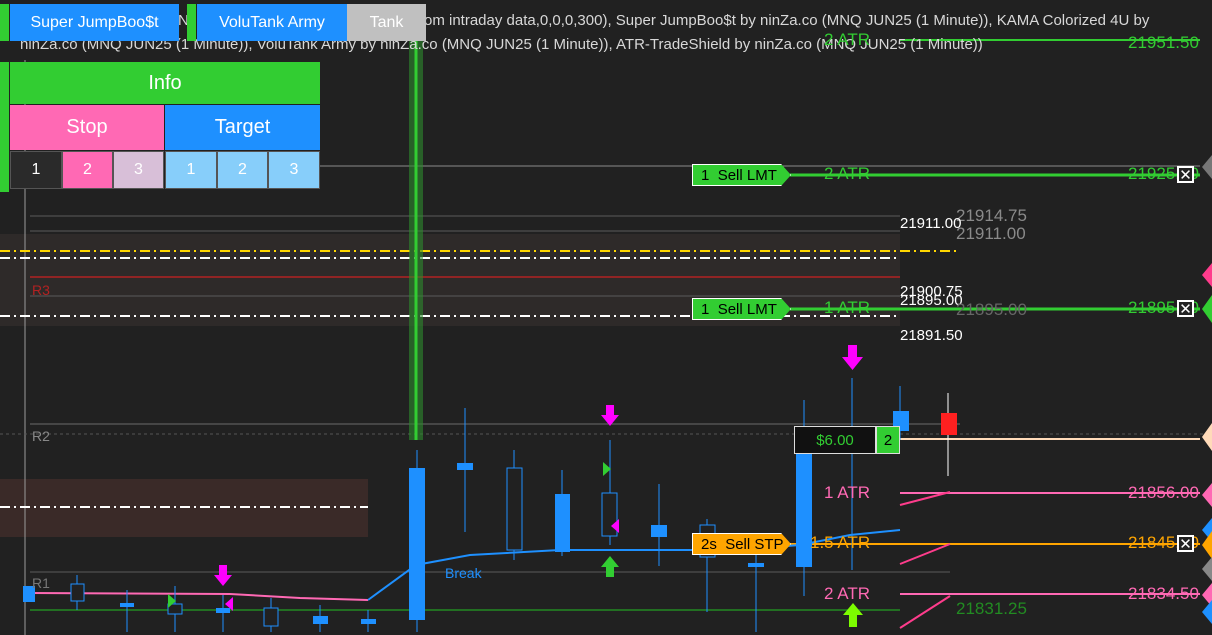  Describe the element at coordinates (705, 175) in the screenshot. I see `sell-lmt-1-qty: 1` at that location.